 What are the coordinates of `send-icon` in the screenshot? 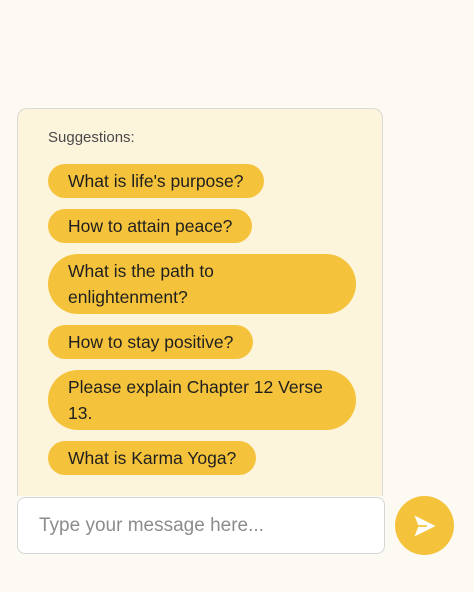 It's located at (424, 525).